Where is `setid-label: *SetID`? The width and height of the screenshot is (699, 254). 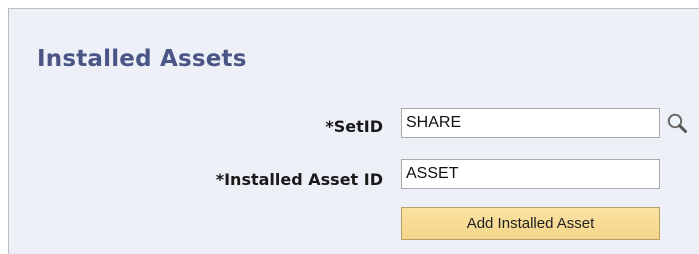
setid-label: *SetID is located at coordinates (354, 126).